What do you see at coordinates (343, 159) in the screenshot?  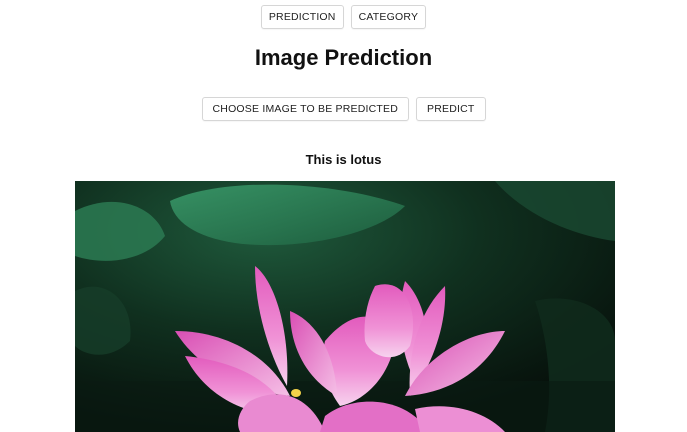 I see `prediction-result: This is lotus` at bounding box center [343, 159].